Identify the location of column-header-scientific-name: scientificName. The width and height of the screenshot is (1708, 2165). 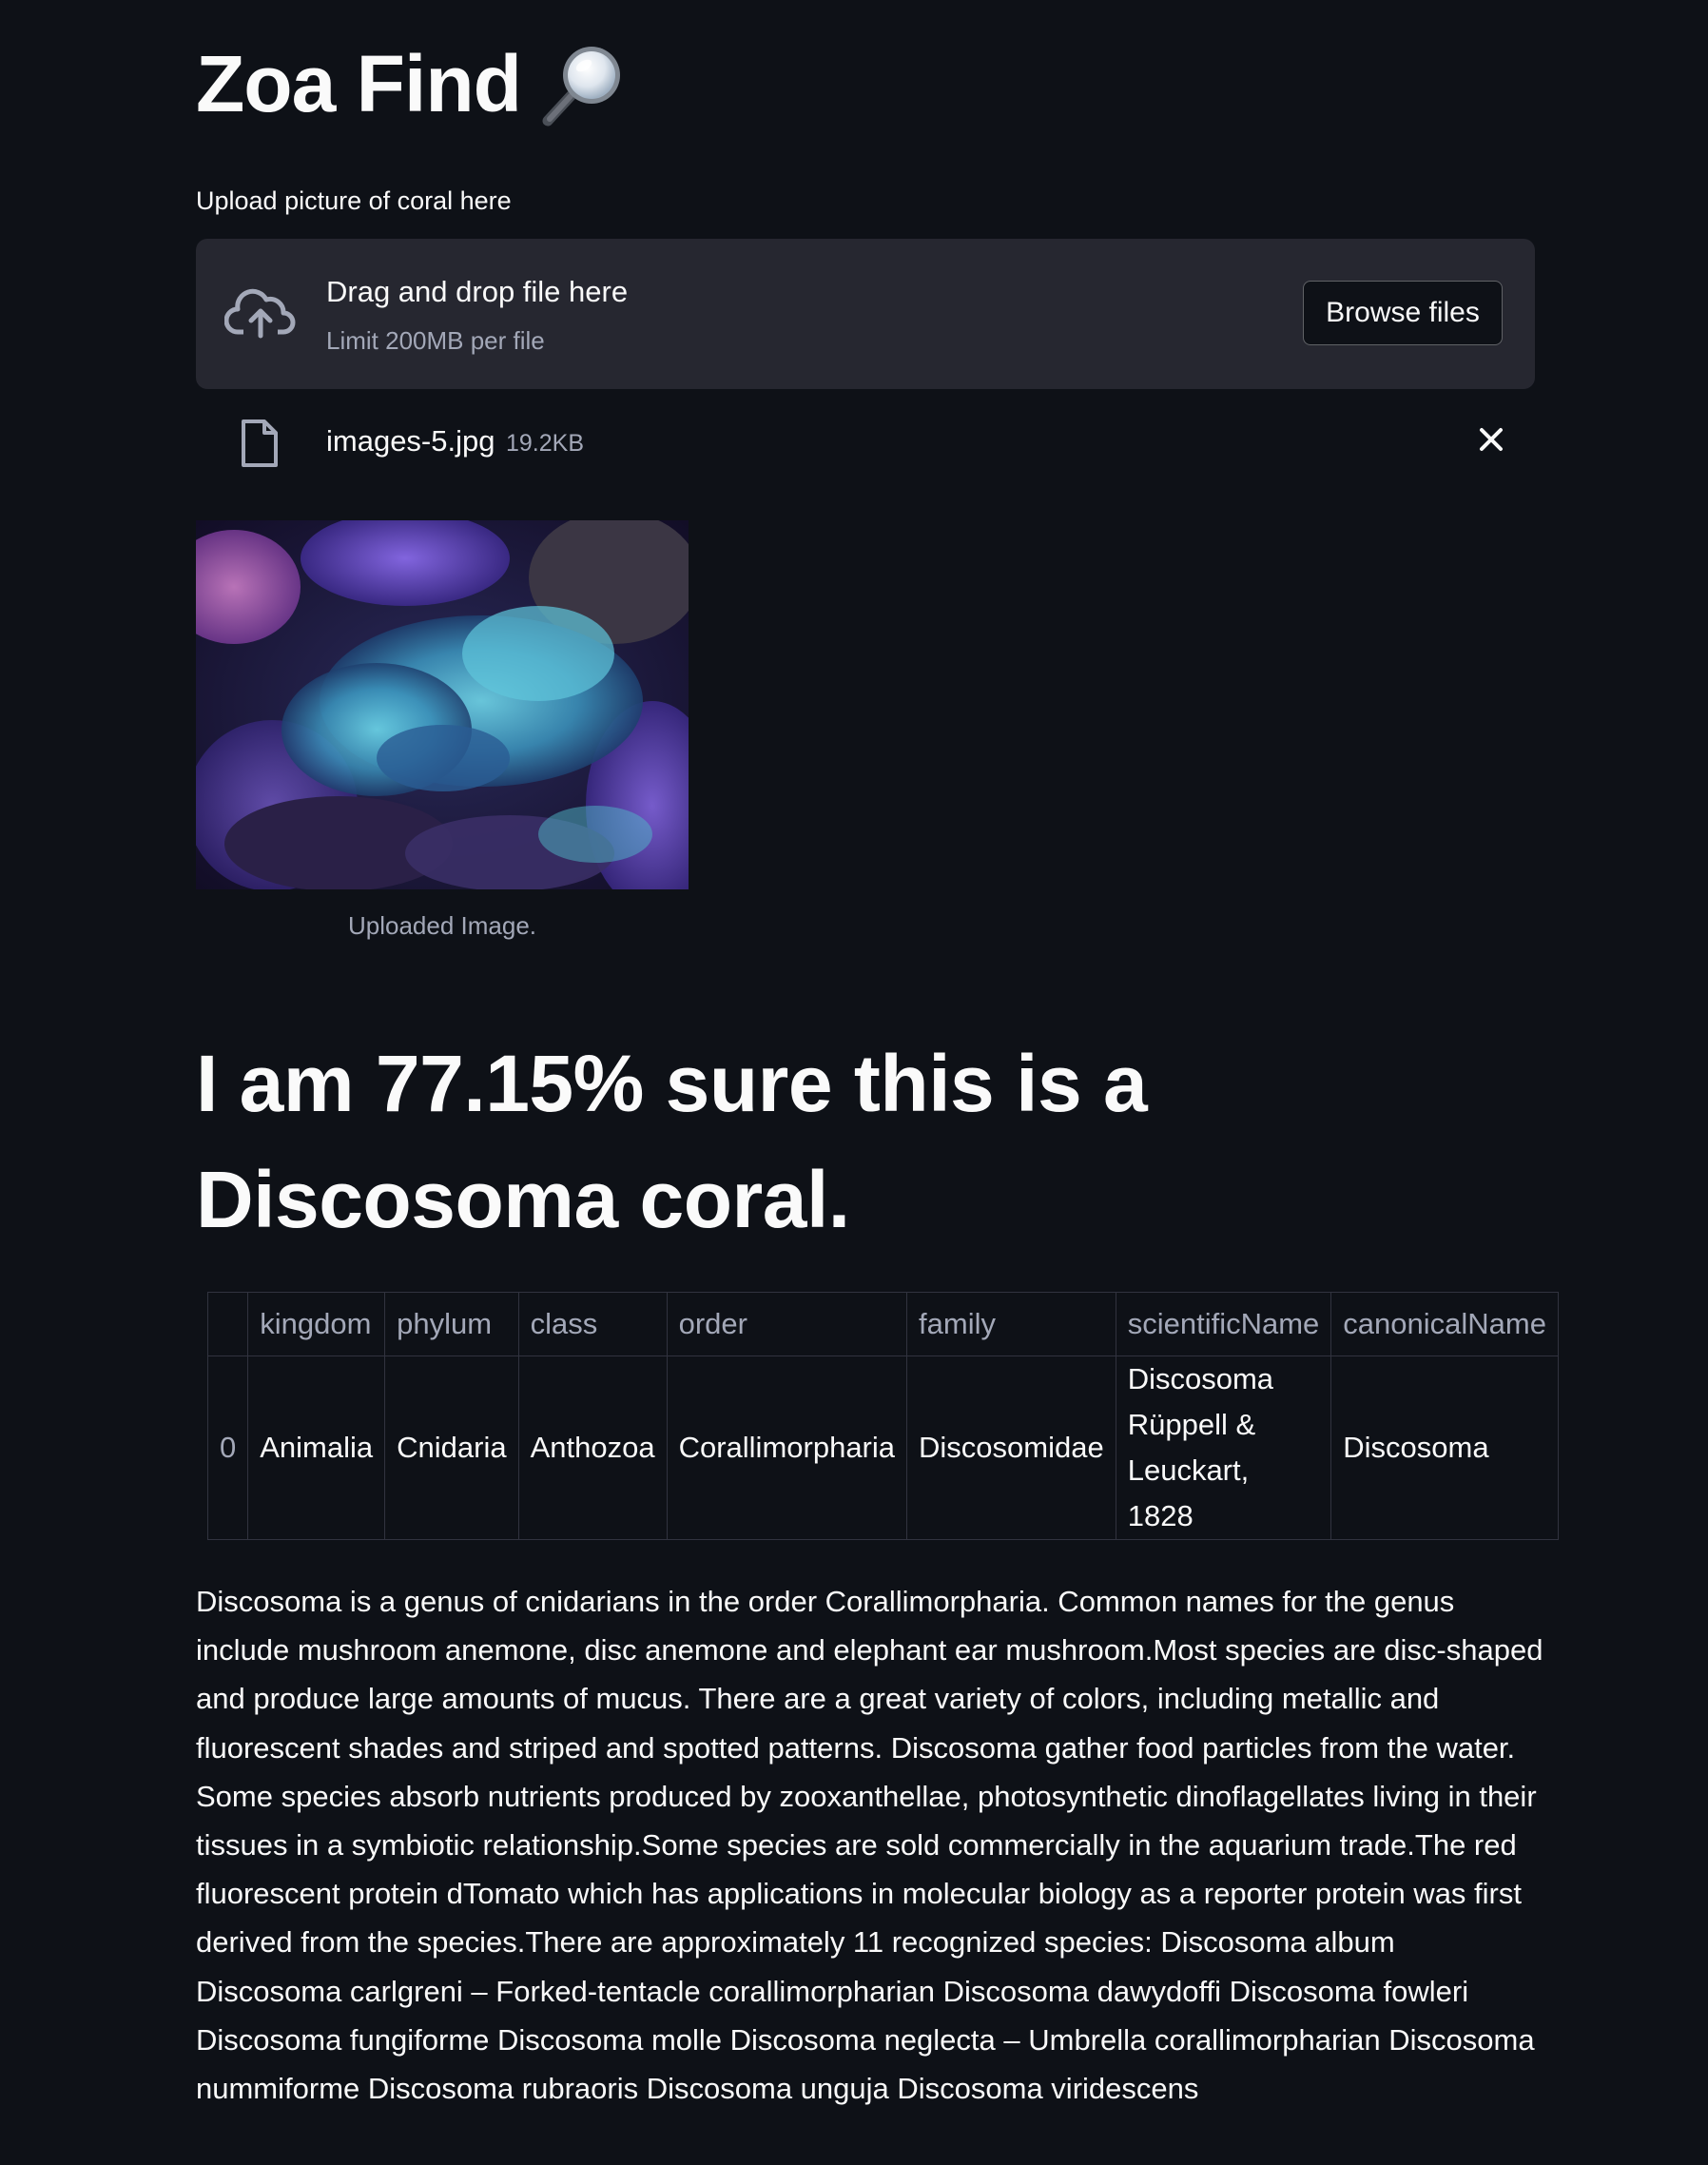
(1224, 1324).